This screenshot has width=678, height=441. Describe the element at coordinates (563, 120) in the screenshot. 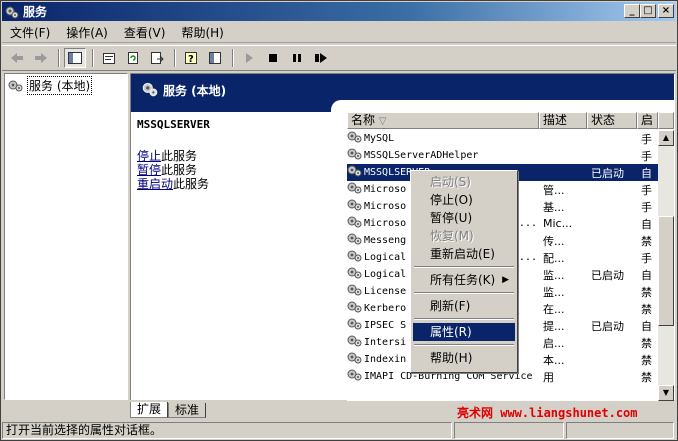

I see `column-header-description: 描述` at that location.